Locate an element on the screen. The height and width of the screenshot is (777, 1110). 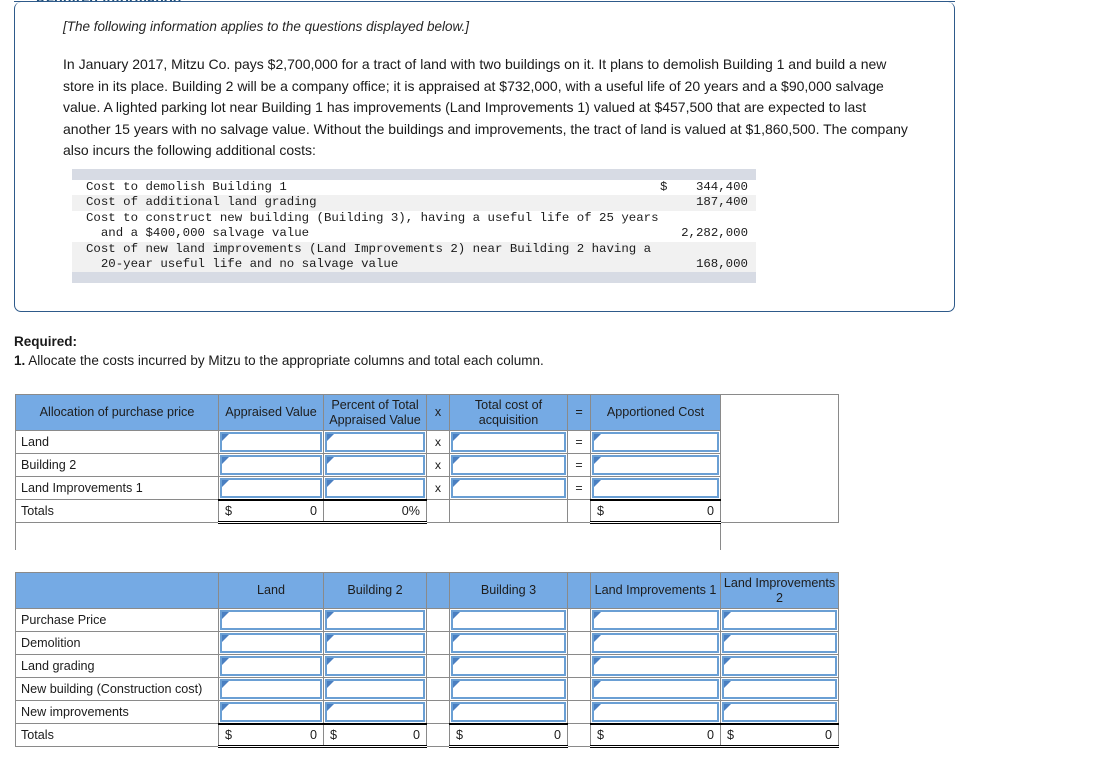
input-new-improvements-li2 is located at coordinates (779, 712).